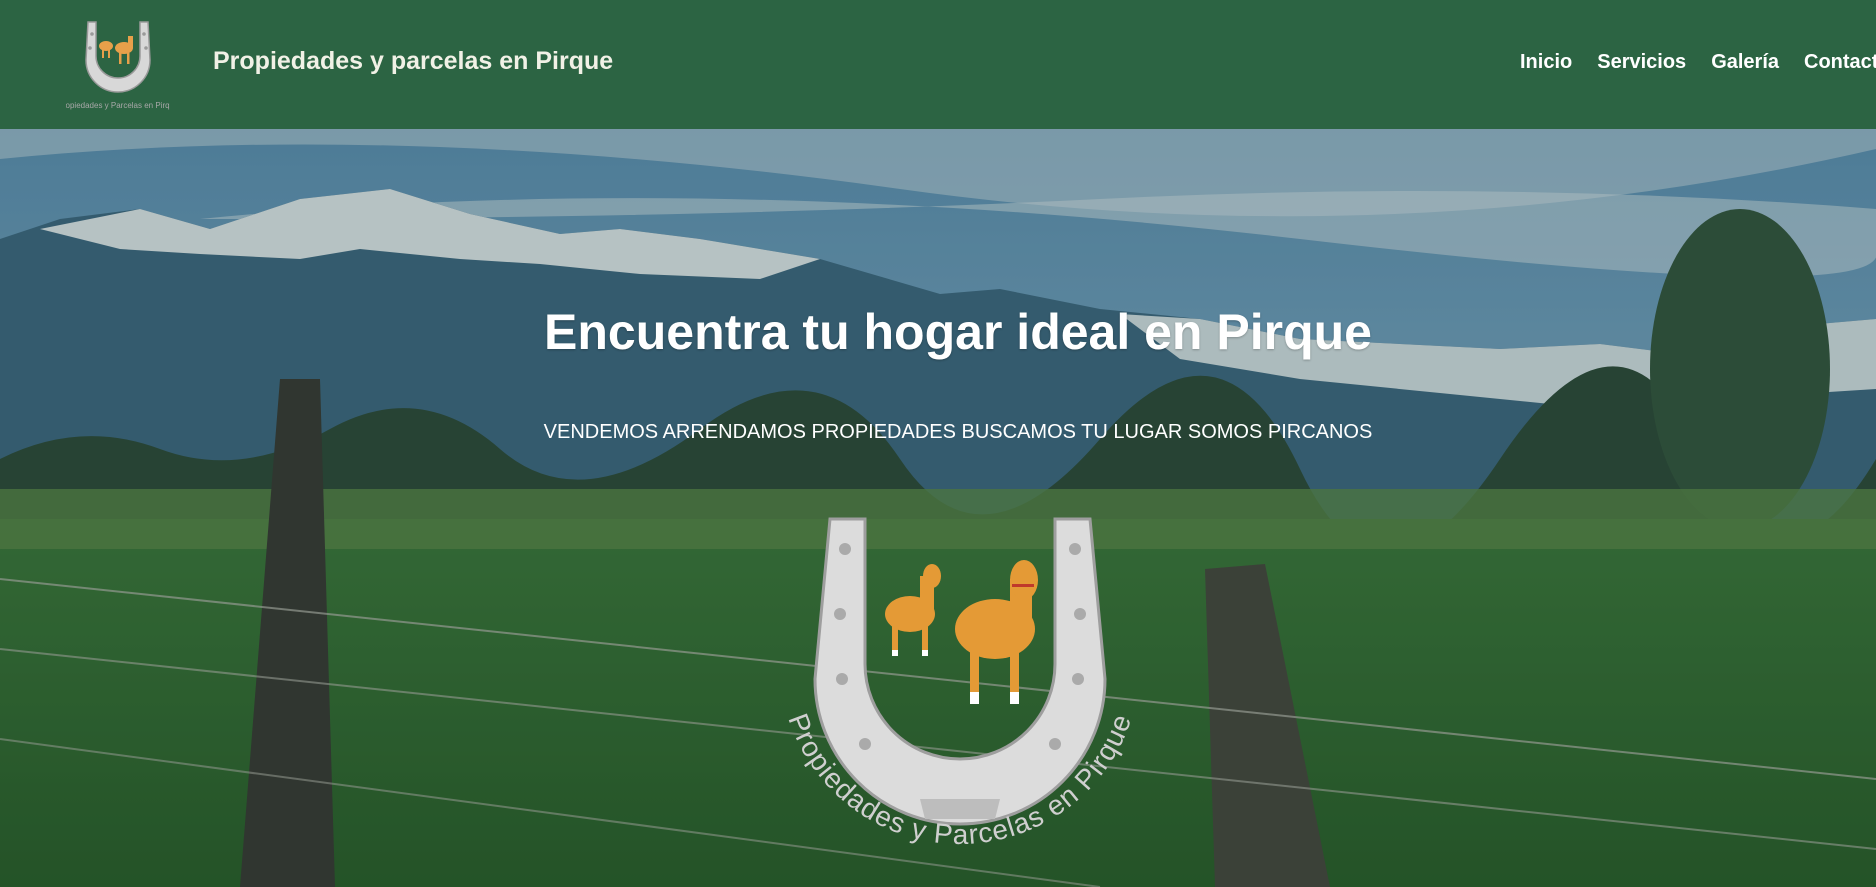 This screenshot has width=1876, height=887. What do you see at coordinates (1546, 62) in the screenshot?
I see `nav-item-inicio: Inicio` at bounding box center [1546, 62].